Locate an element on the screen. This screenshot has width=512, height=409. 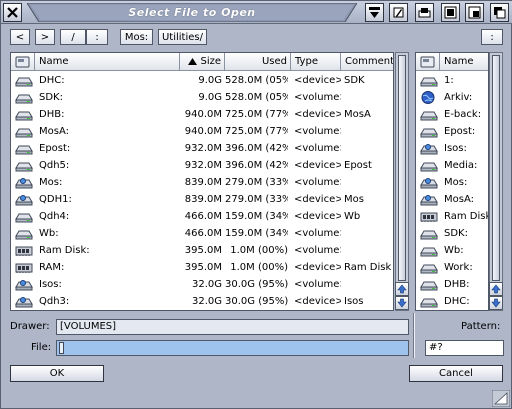
cancel-button: Cancel is located at coordinates (456, 373).